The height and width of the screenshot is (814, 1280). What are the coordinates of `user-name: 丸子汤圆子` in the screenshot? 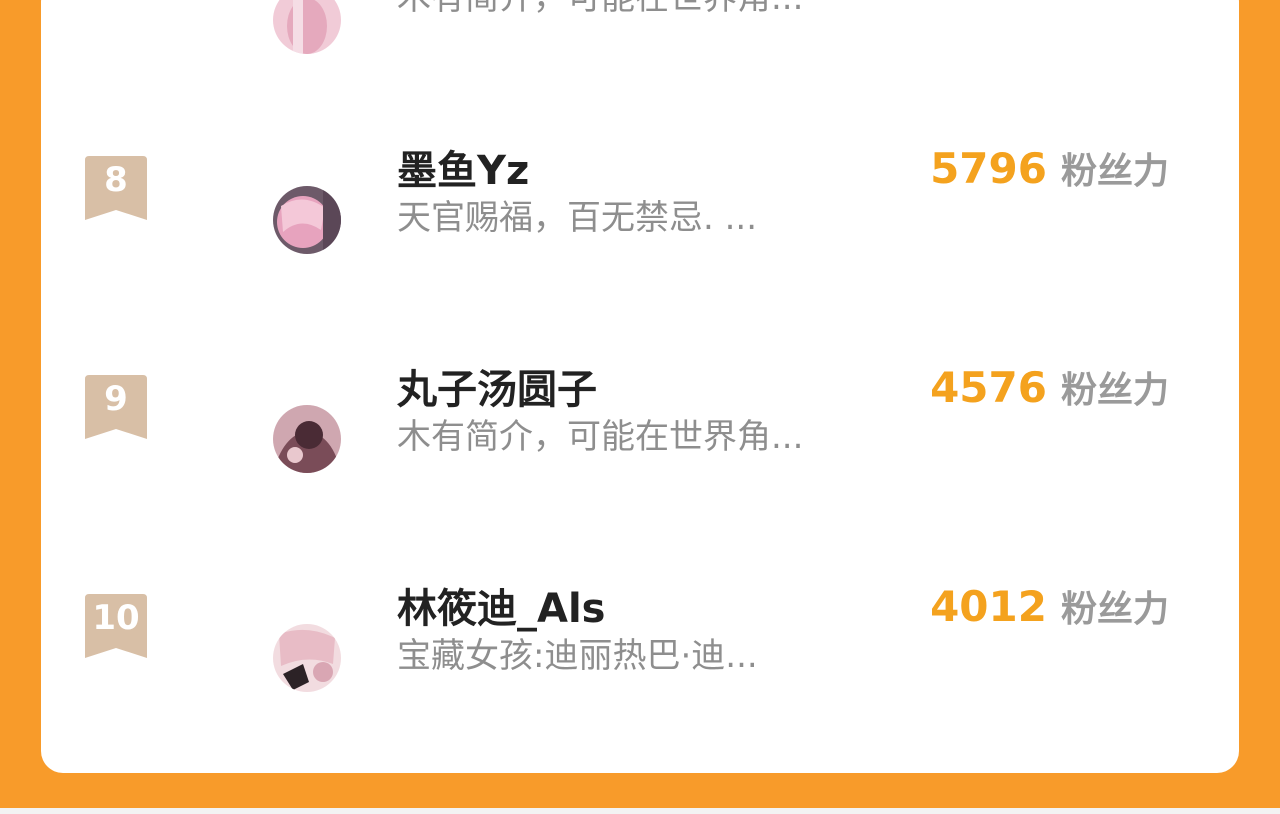 It's located at (497, 390).